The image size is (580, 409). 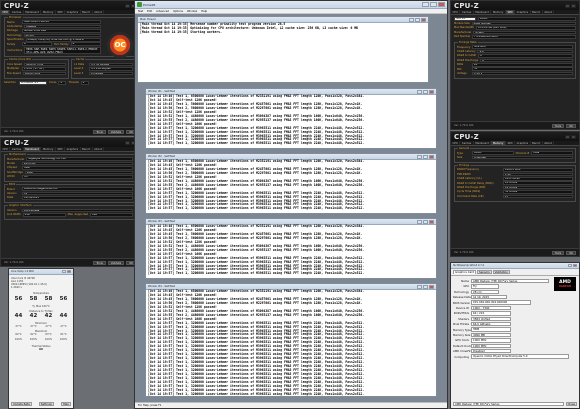 I want to click on menu-advanced: Advanced, so click(x=162, y=11).